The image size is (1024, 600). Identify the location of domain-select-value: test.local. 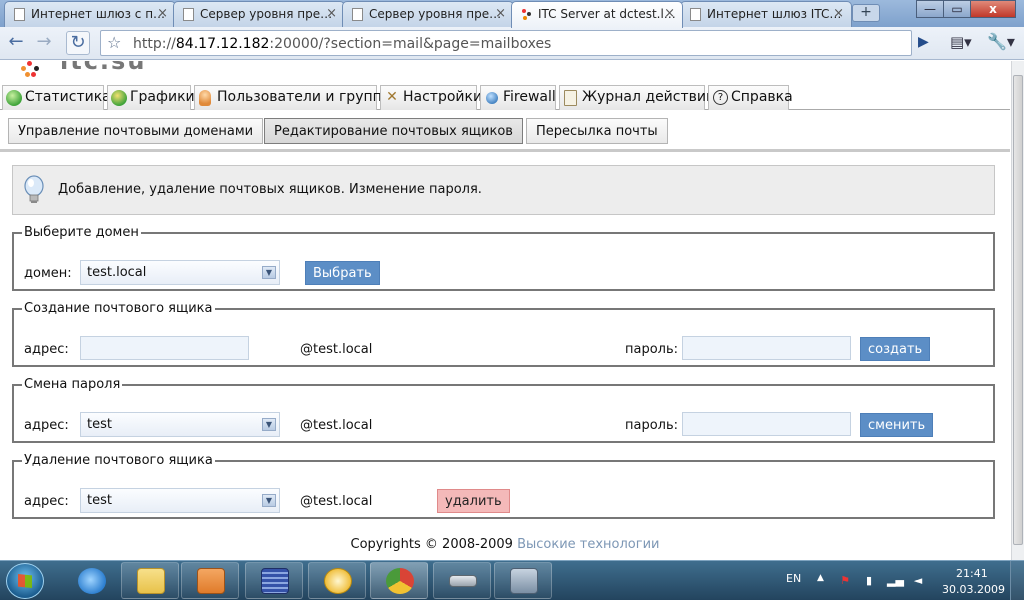
(117, 272).